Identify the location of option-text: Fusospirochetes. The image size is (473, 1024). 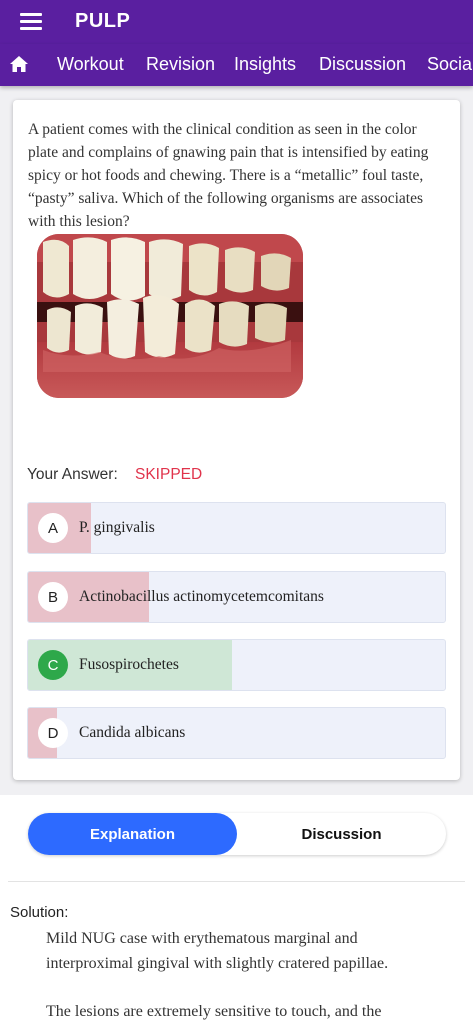
(129, 664).